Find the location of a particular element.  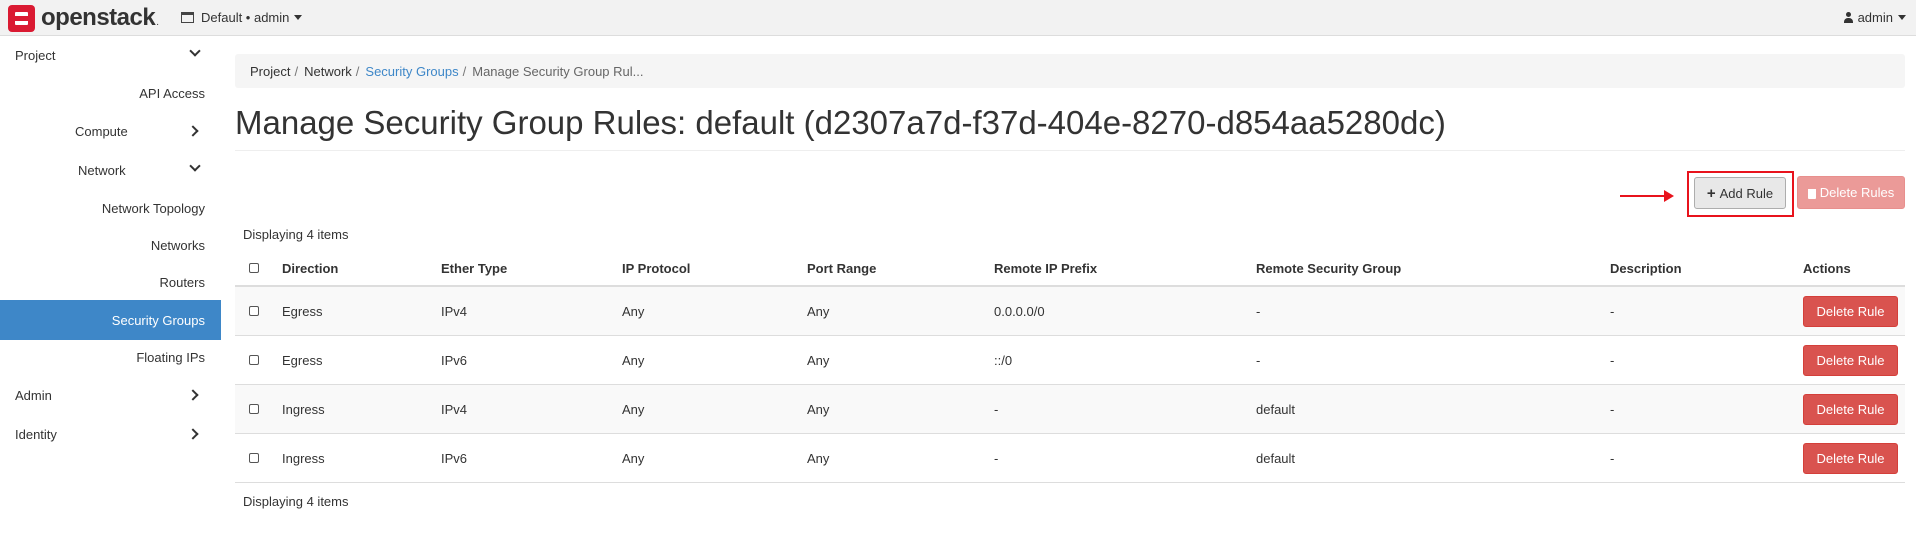

openstack-logo: openstack . is located at coordinates (83, 18).